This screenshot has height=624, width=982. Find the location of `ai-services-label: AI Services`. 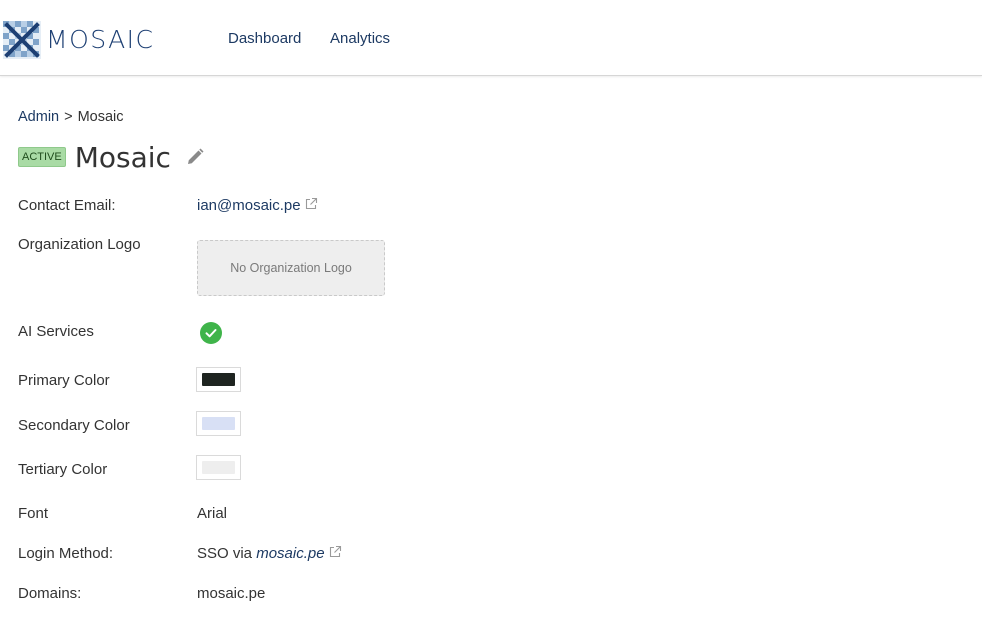

ai-services-label: AI Services is located at coordinates (56, 331).